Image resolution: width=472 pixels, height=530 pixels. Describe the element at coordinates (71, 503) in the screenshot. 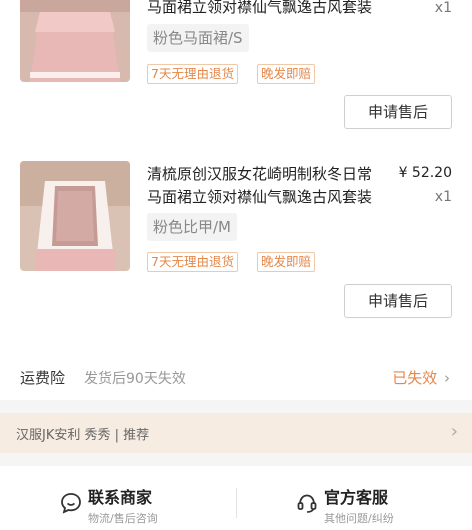

I see `chat-bubble-icon` at that location.